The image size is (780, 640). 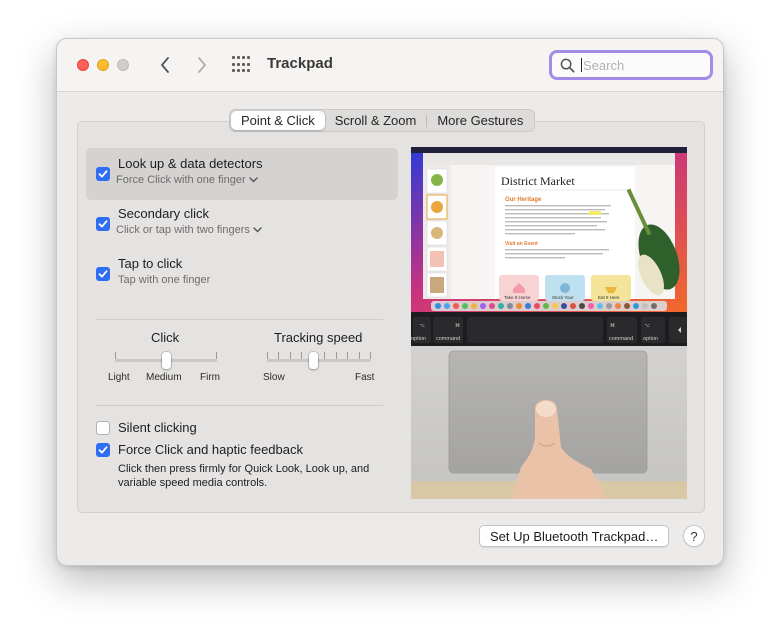 What do you see at coordinates (166, 360) in the screenshot?
I see `click-slider-knob` at bounding box center [166, 360].